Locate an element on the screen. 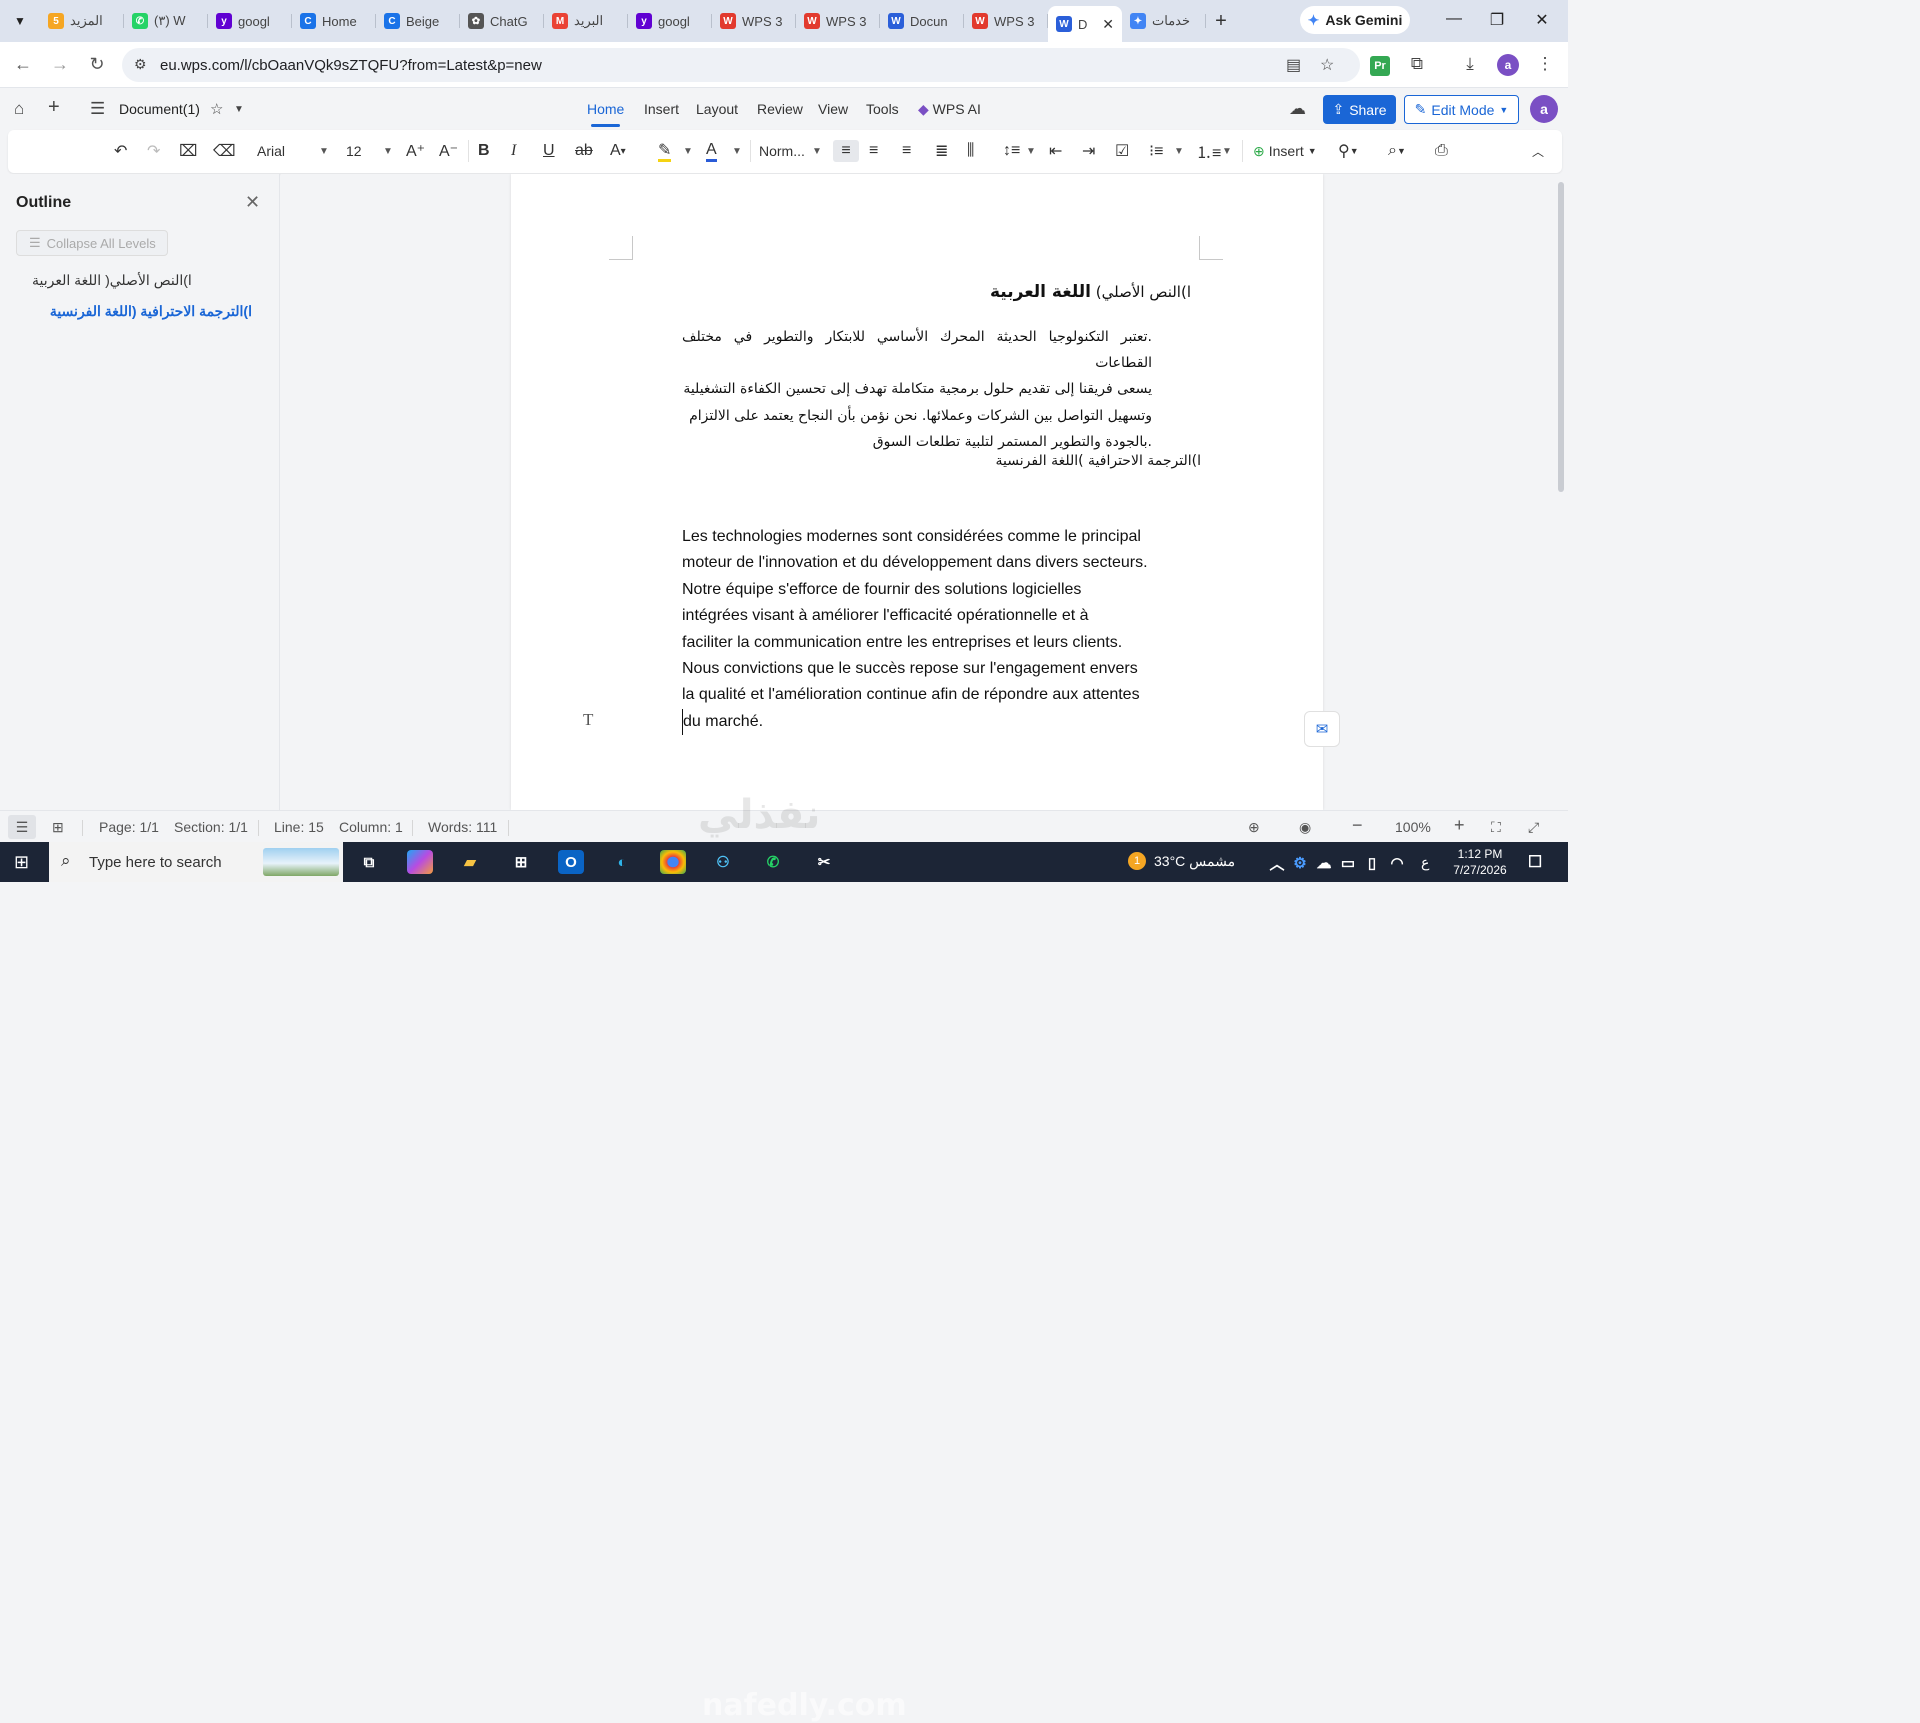  menu-review: Review is located at coordinates (780, 109).